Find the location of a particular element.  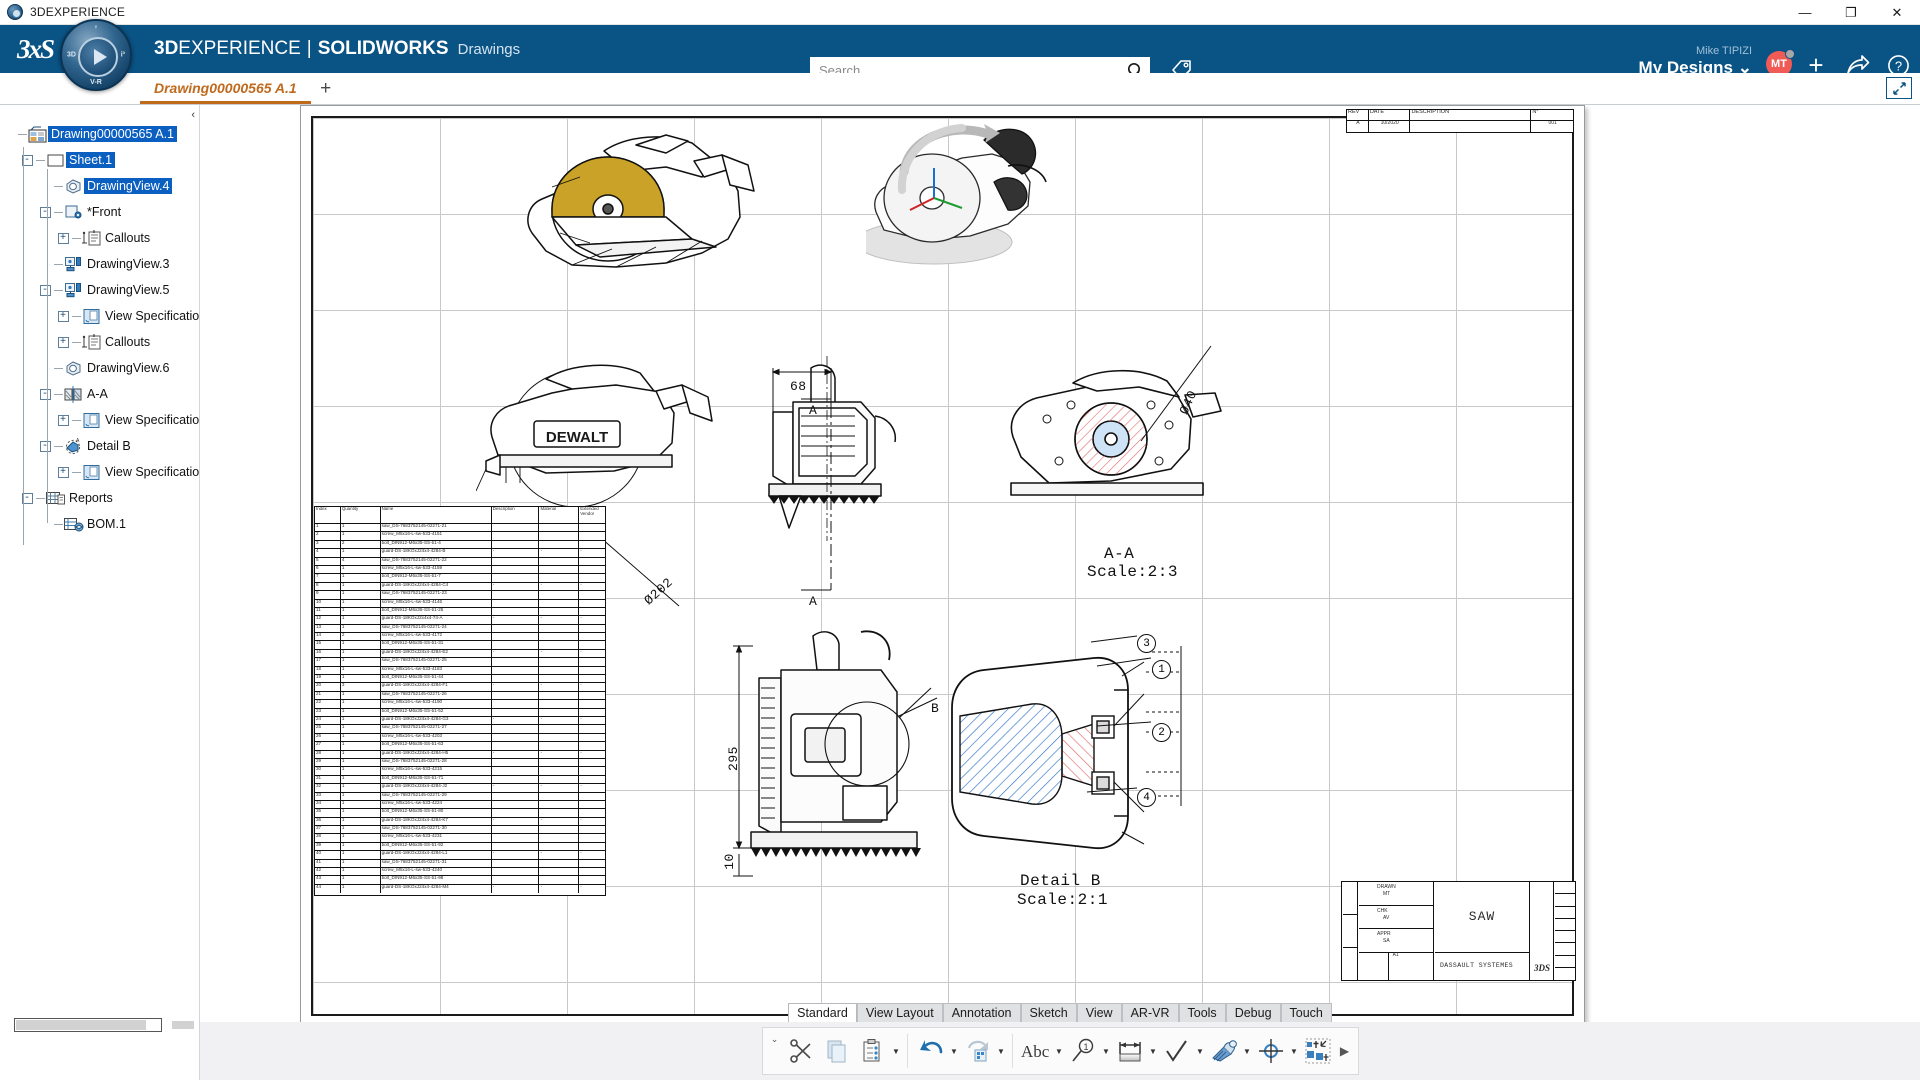

bom-row: 32 1 guard-DS-18KOxJ24x4-4284-J2- - - is located at coordinates (460, 788).